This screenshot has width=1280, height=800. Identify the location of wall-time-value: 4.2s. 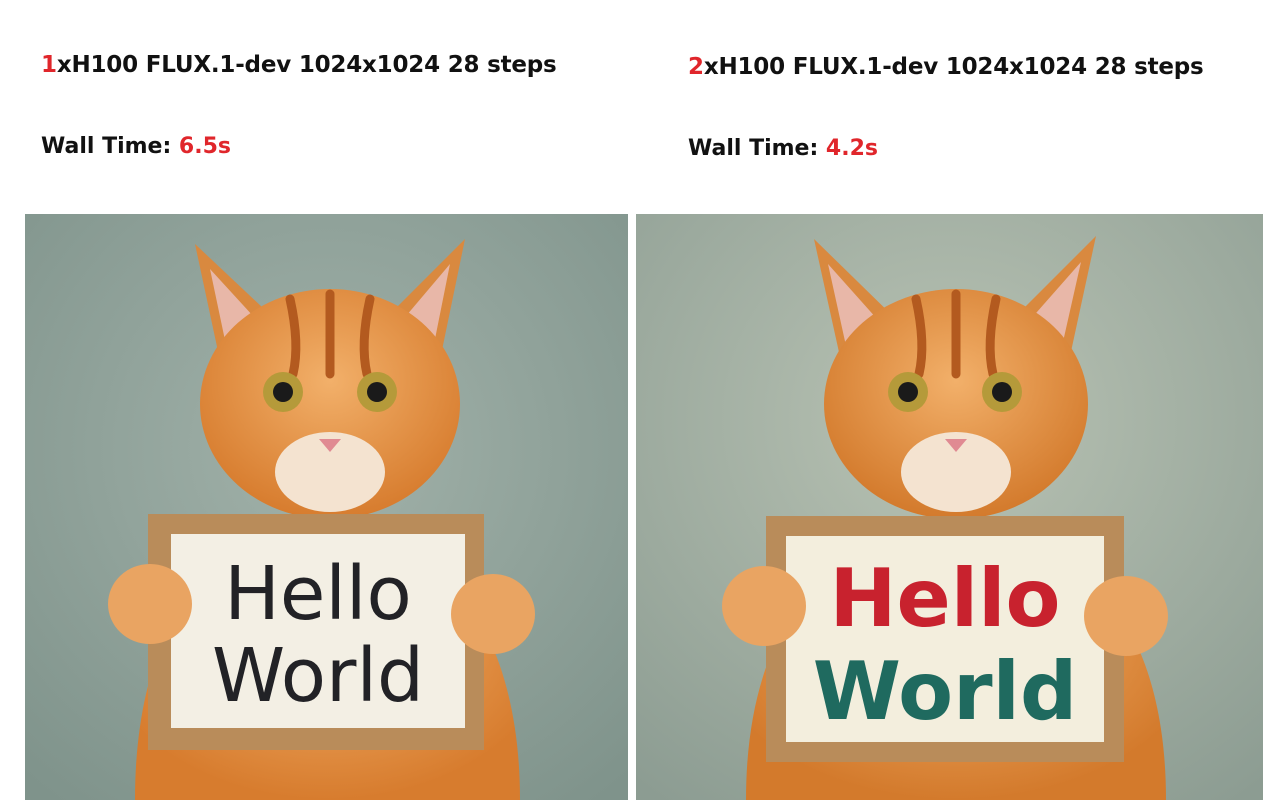
(851, 148).